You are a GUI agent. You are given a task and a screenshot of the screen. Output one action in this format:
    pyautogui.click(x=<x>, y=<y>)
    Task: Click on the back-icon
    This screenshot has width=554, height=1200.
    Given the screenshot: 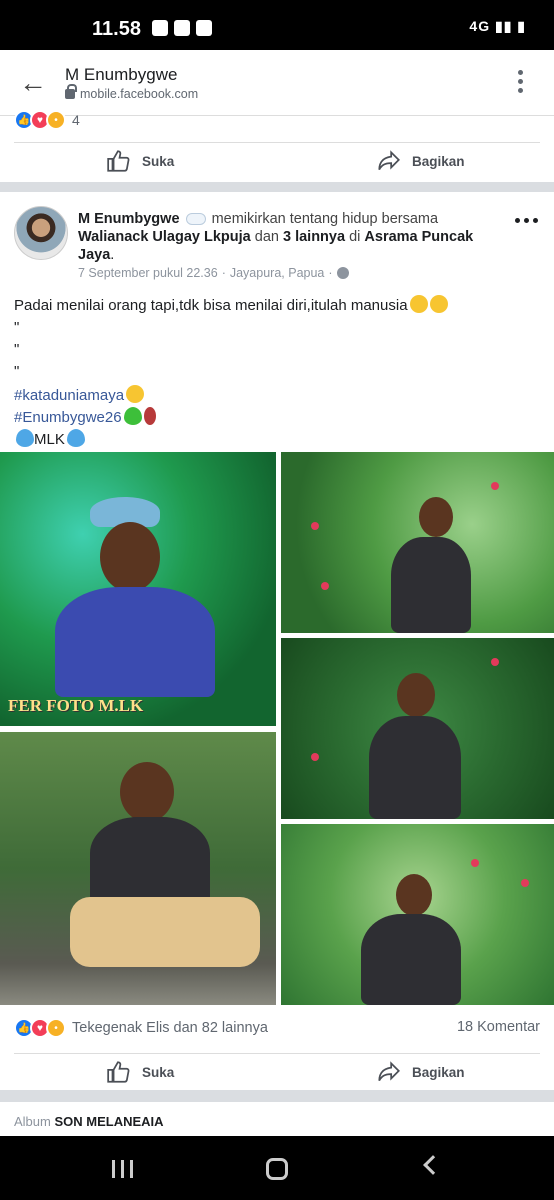 What is the action you would take?
    pyautogui.click(x=433, y=1165)
    